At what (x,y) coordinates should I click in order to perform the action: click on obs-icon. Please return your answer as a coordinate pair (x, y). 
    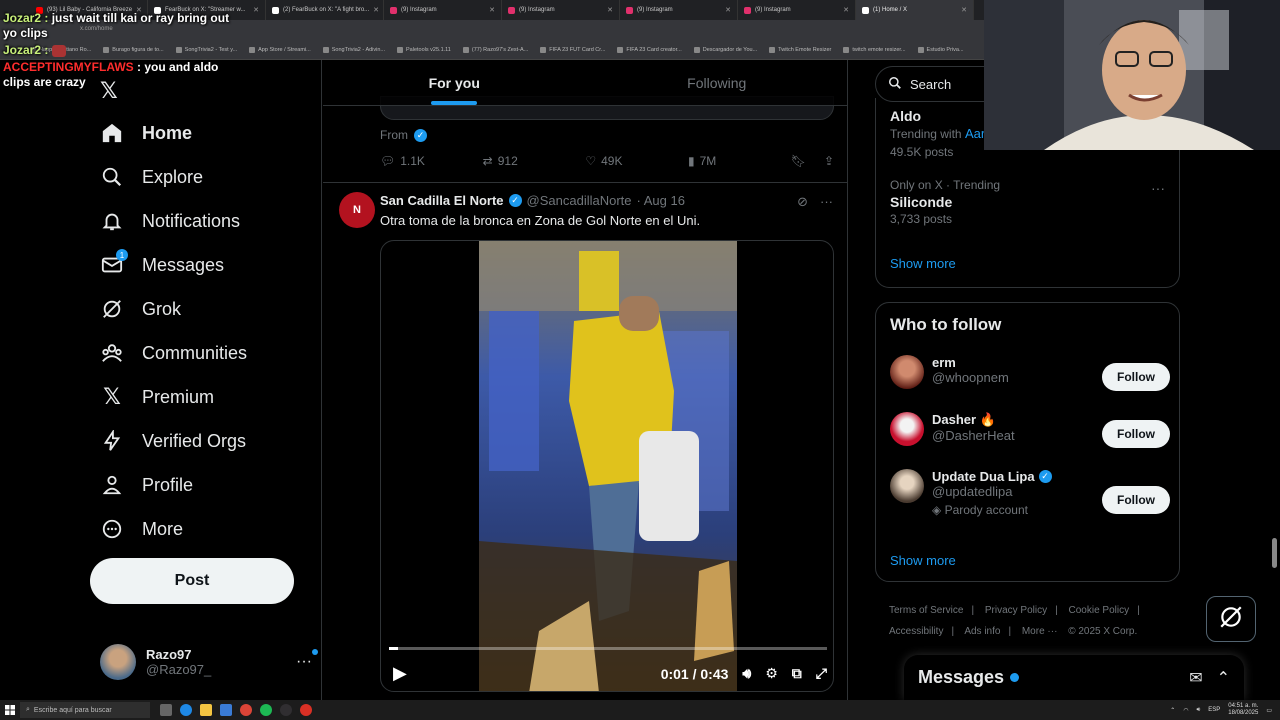
    Looking at the image, I should click on (286, 710).